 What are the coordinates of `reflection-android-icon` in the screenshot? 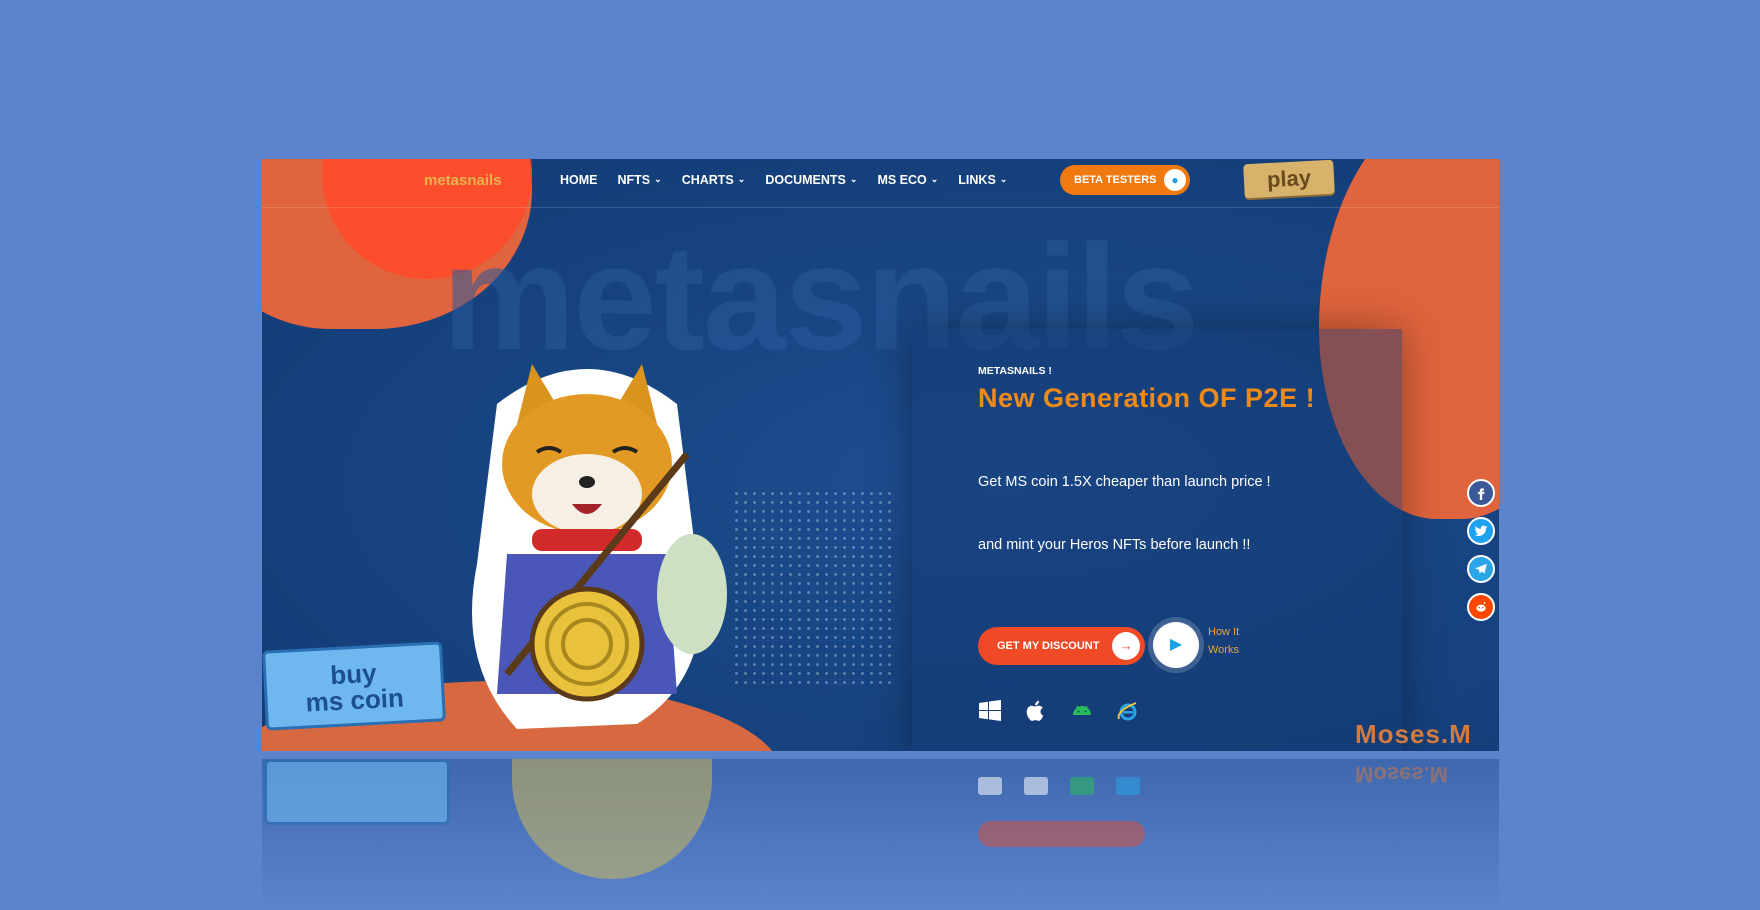 It's located at (1082, 786).